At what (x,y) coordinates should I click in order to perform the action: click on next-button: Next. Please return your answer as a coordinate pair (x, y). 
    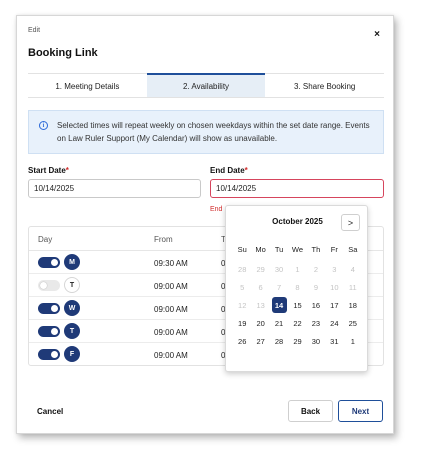
    Looking at the image, I should click on (360, 411).